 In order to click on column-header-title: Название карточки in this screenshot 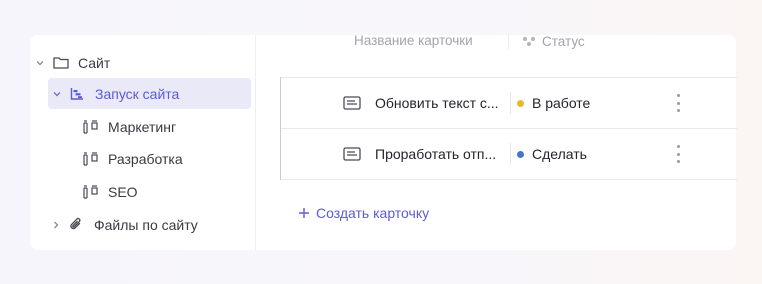, I will do `click(413, 40)`.